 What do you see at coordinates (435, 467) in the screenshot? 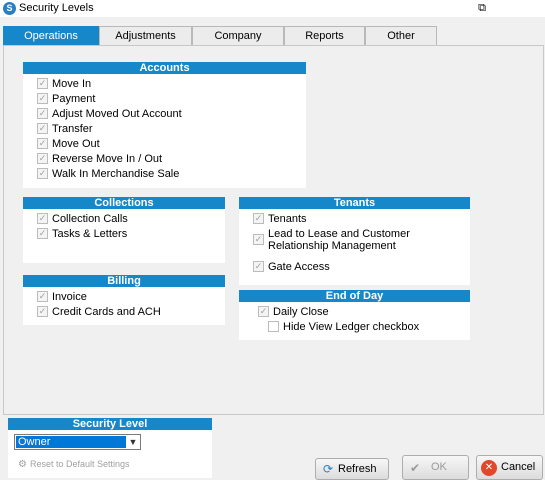
I see `ok-button: ✔ OK` at bounding box center [435, 467].